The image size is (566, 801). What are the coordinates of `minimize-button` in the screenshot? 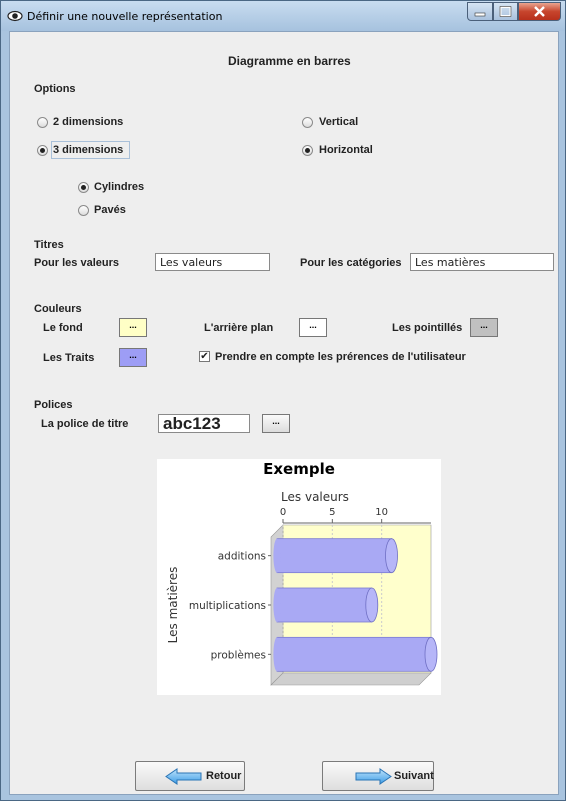 It's located at (480, 11).